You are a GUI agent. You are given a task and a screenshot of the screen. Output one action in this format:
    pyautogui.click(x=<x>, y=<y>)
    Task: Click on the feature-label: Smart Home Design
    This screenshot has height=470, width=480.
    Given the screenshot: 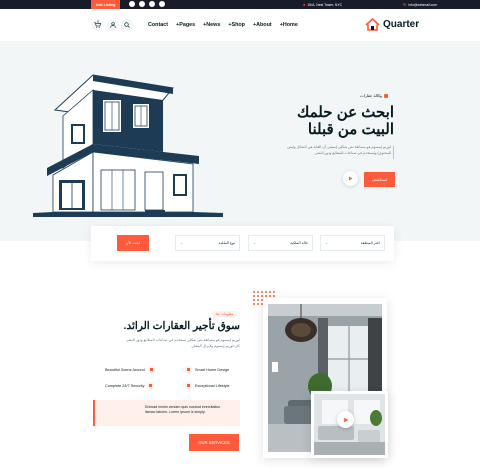 What is the action you would take?
    pyautogui.click(x=212, y=369)
    